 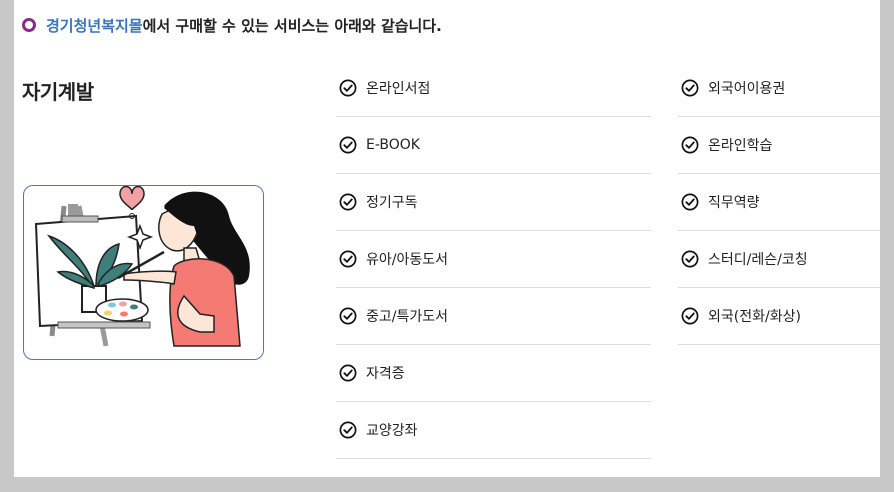 What do you see at coordinates (58, 92) in the screenshot?
I see `section-title: 자기계발` at bounding box center [58, 92].